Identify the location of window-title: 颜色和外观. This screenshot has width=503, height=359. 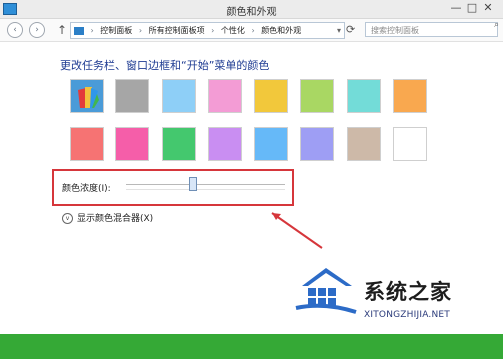
(251, 12).